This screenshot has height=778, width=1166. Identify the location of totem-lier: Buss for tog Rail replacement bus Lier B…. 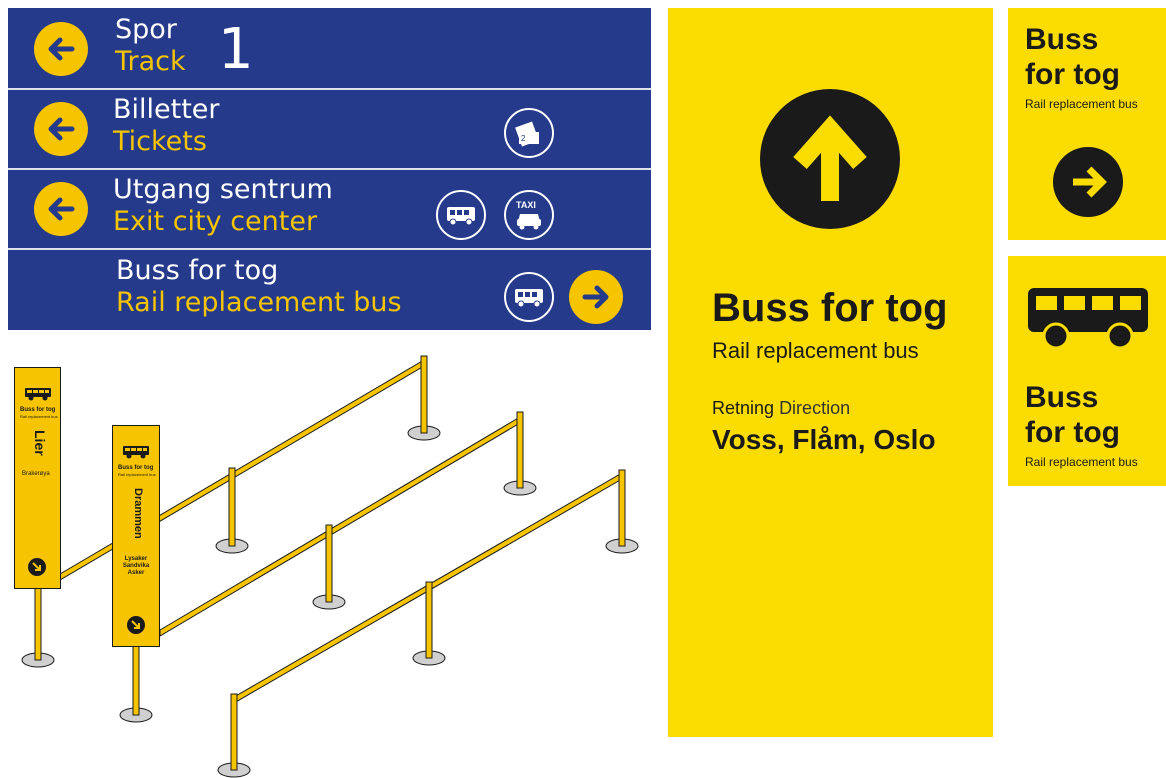
(37, 478).